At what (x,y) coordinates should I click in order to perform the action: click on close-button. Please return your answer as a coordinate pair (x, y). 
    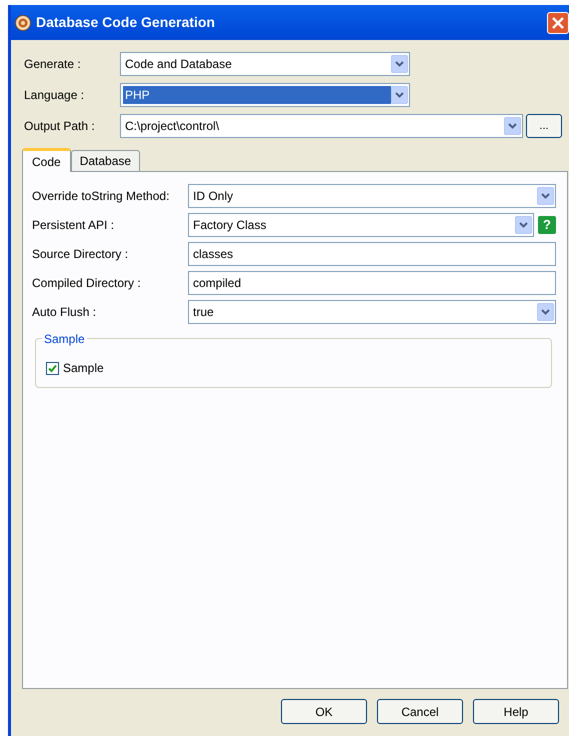
    Looking at the image, I should click on (558, 23).